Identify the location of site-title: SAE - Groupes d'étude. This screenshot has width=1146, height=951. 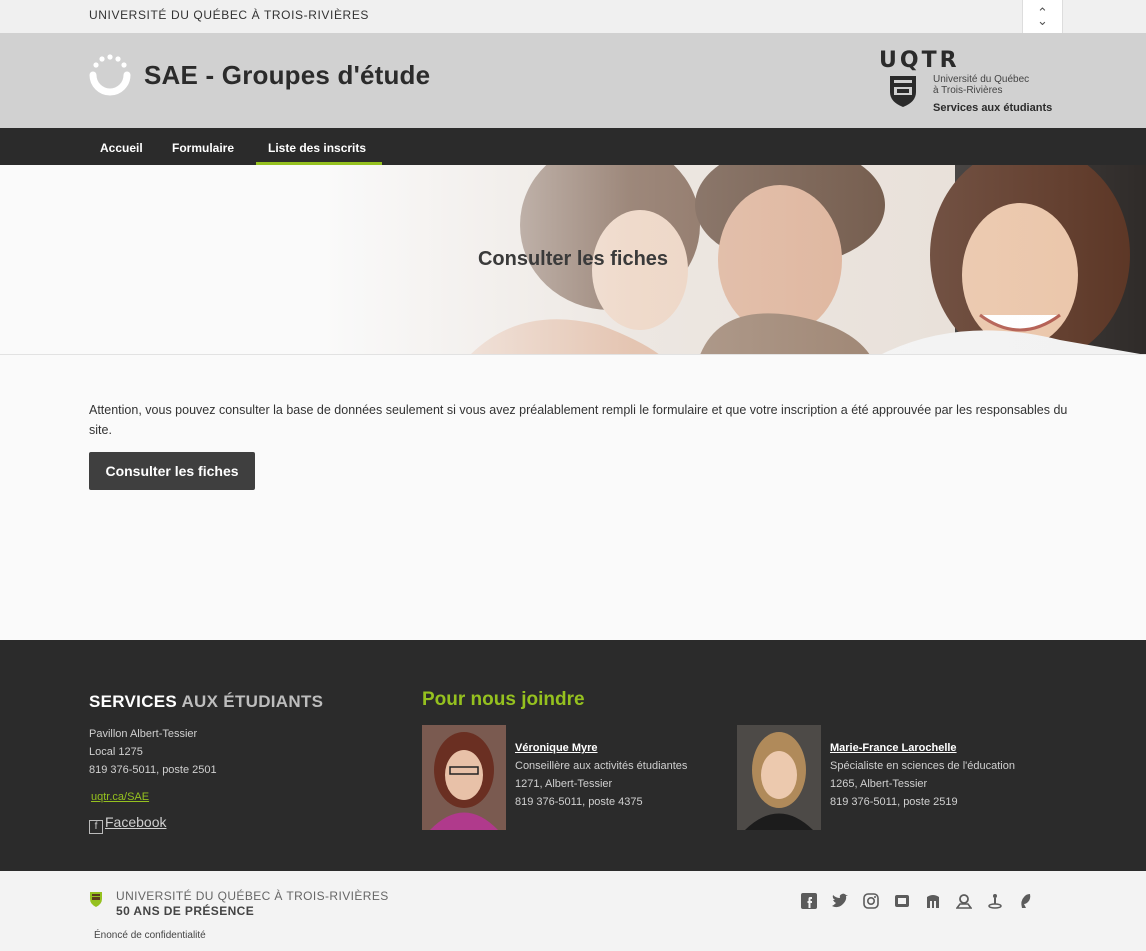
(287, 75).